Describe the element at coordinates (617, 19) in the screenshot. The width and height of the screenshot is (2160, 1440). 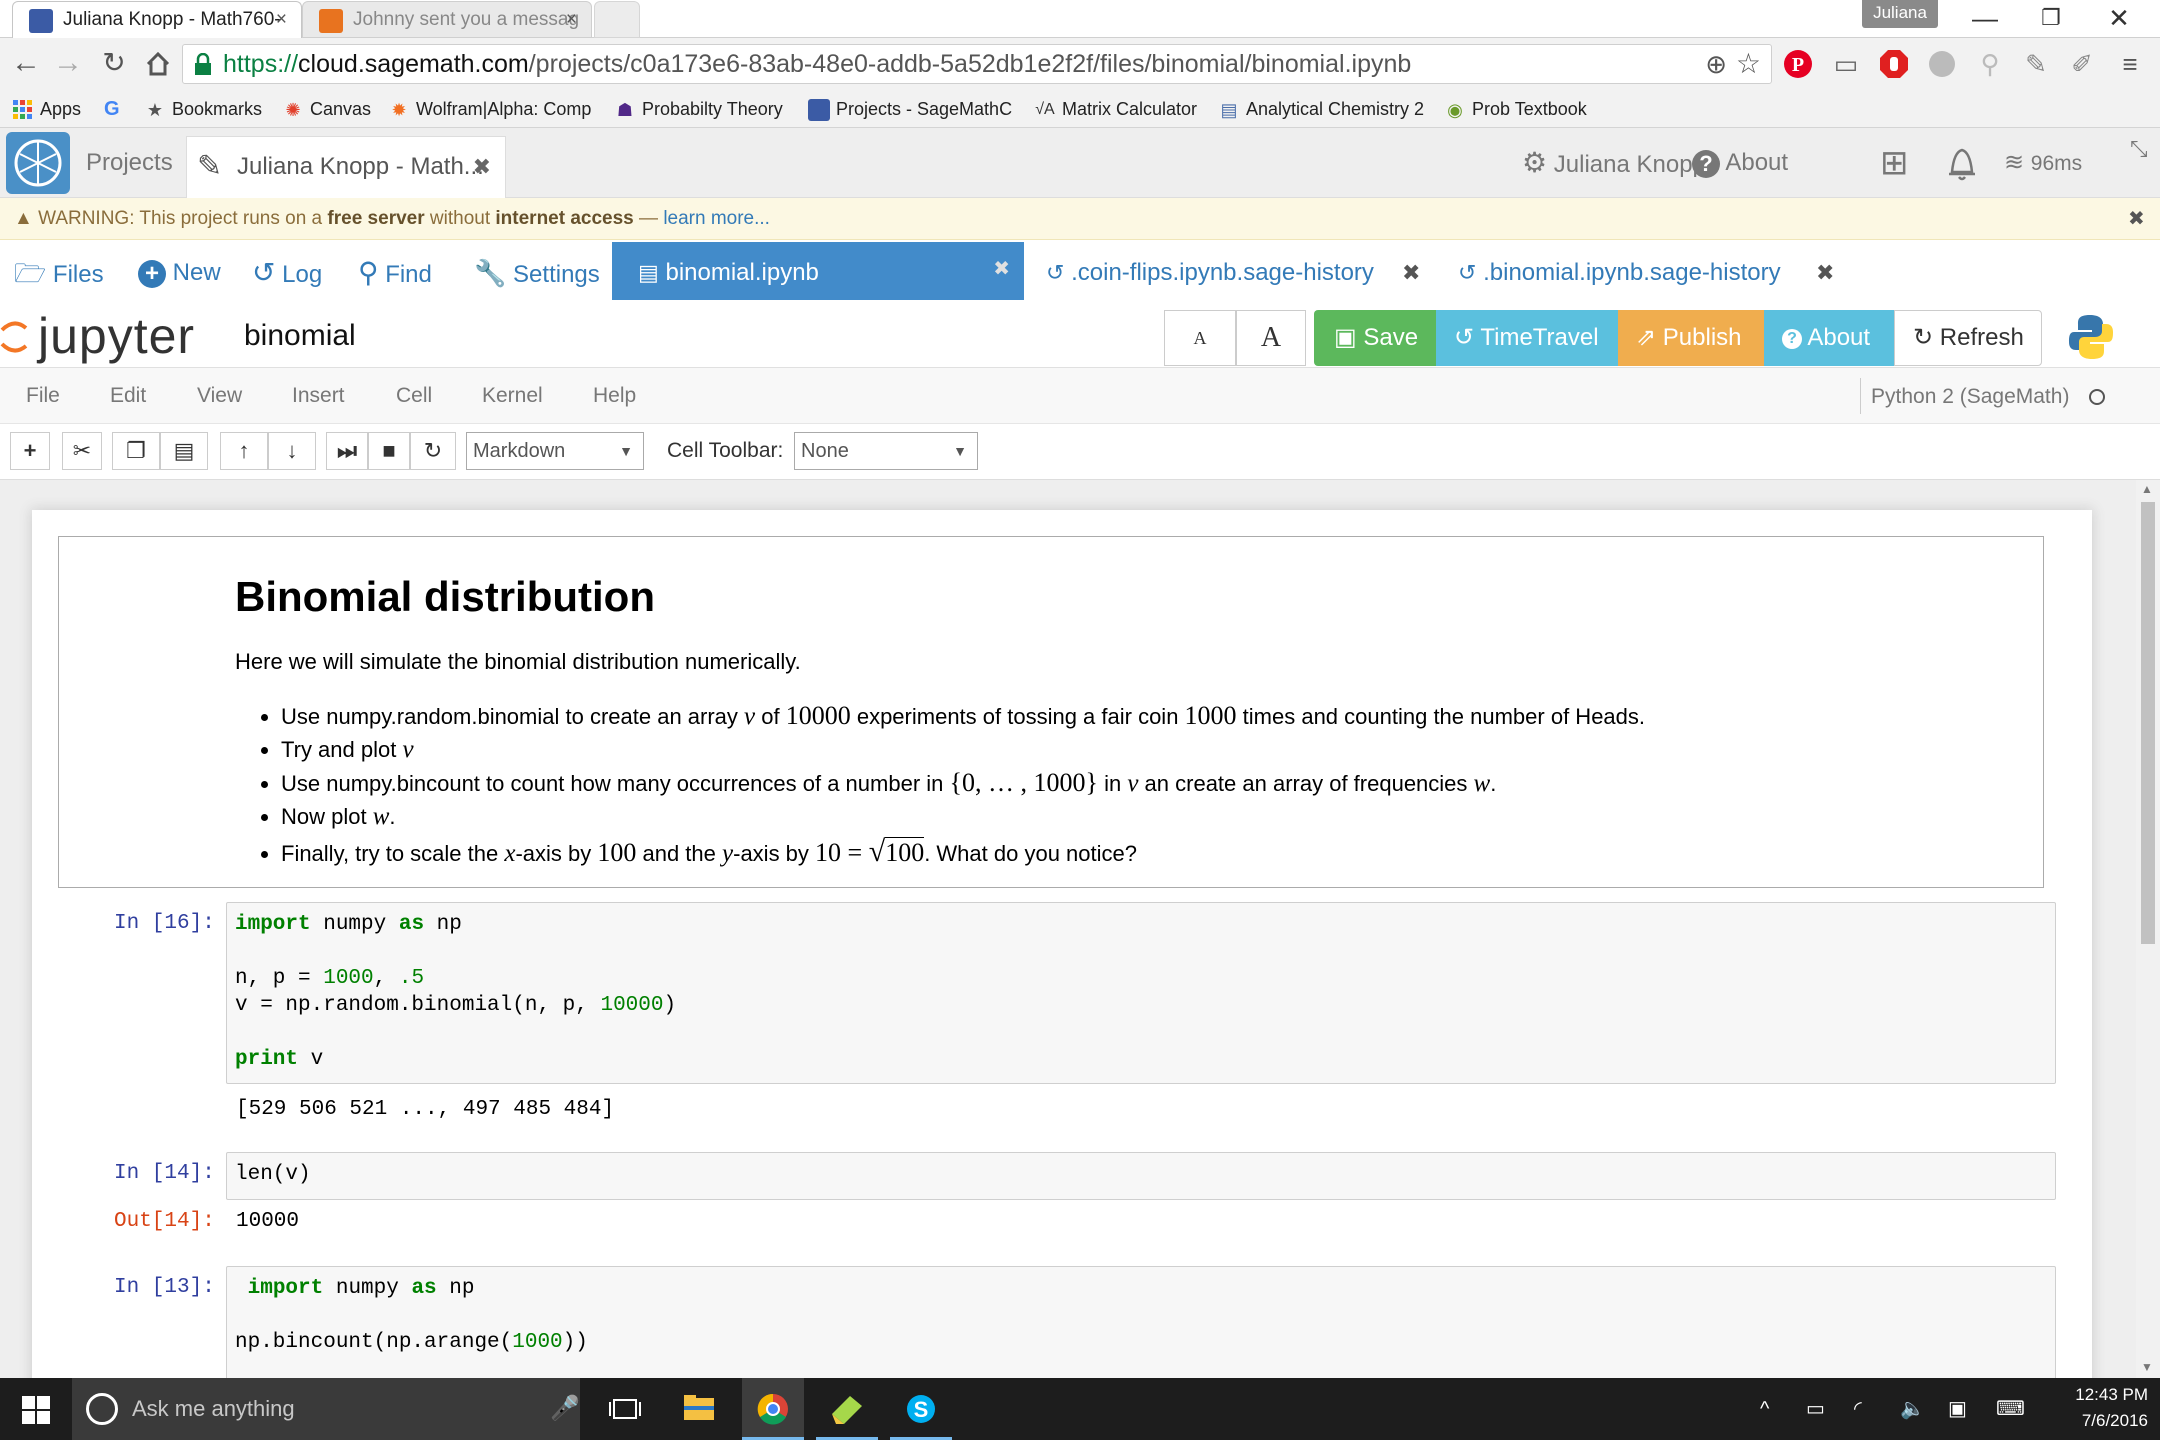
I see `new-tab-button` at that location.